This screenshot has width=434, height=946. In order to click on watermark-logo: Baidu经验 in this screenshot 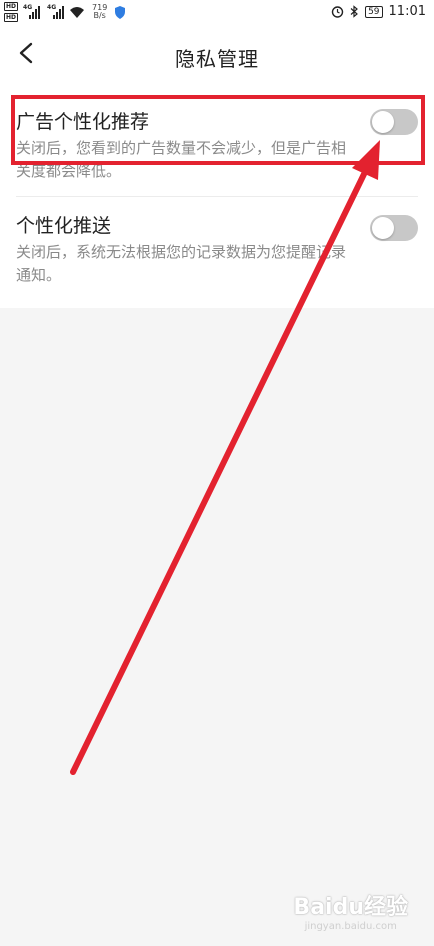, I will do `click(350, 907)`.